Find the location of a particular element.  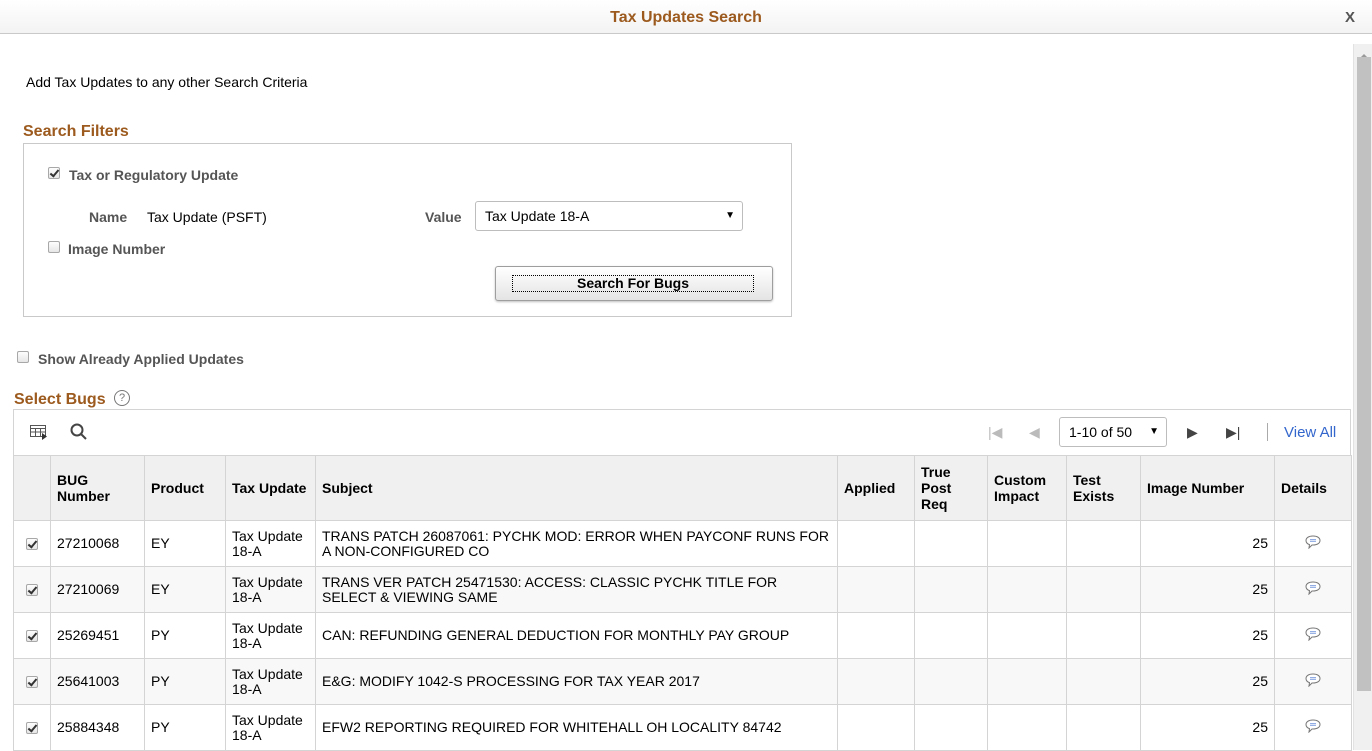

page-range-text: 1-10 of 50 is located at coordinates (1101, 432).